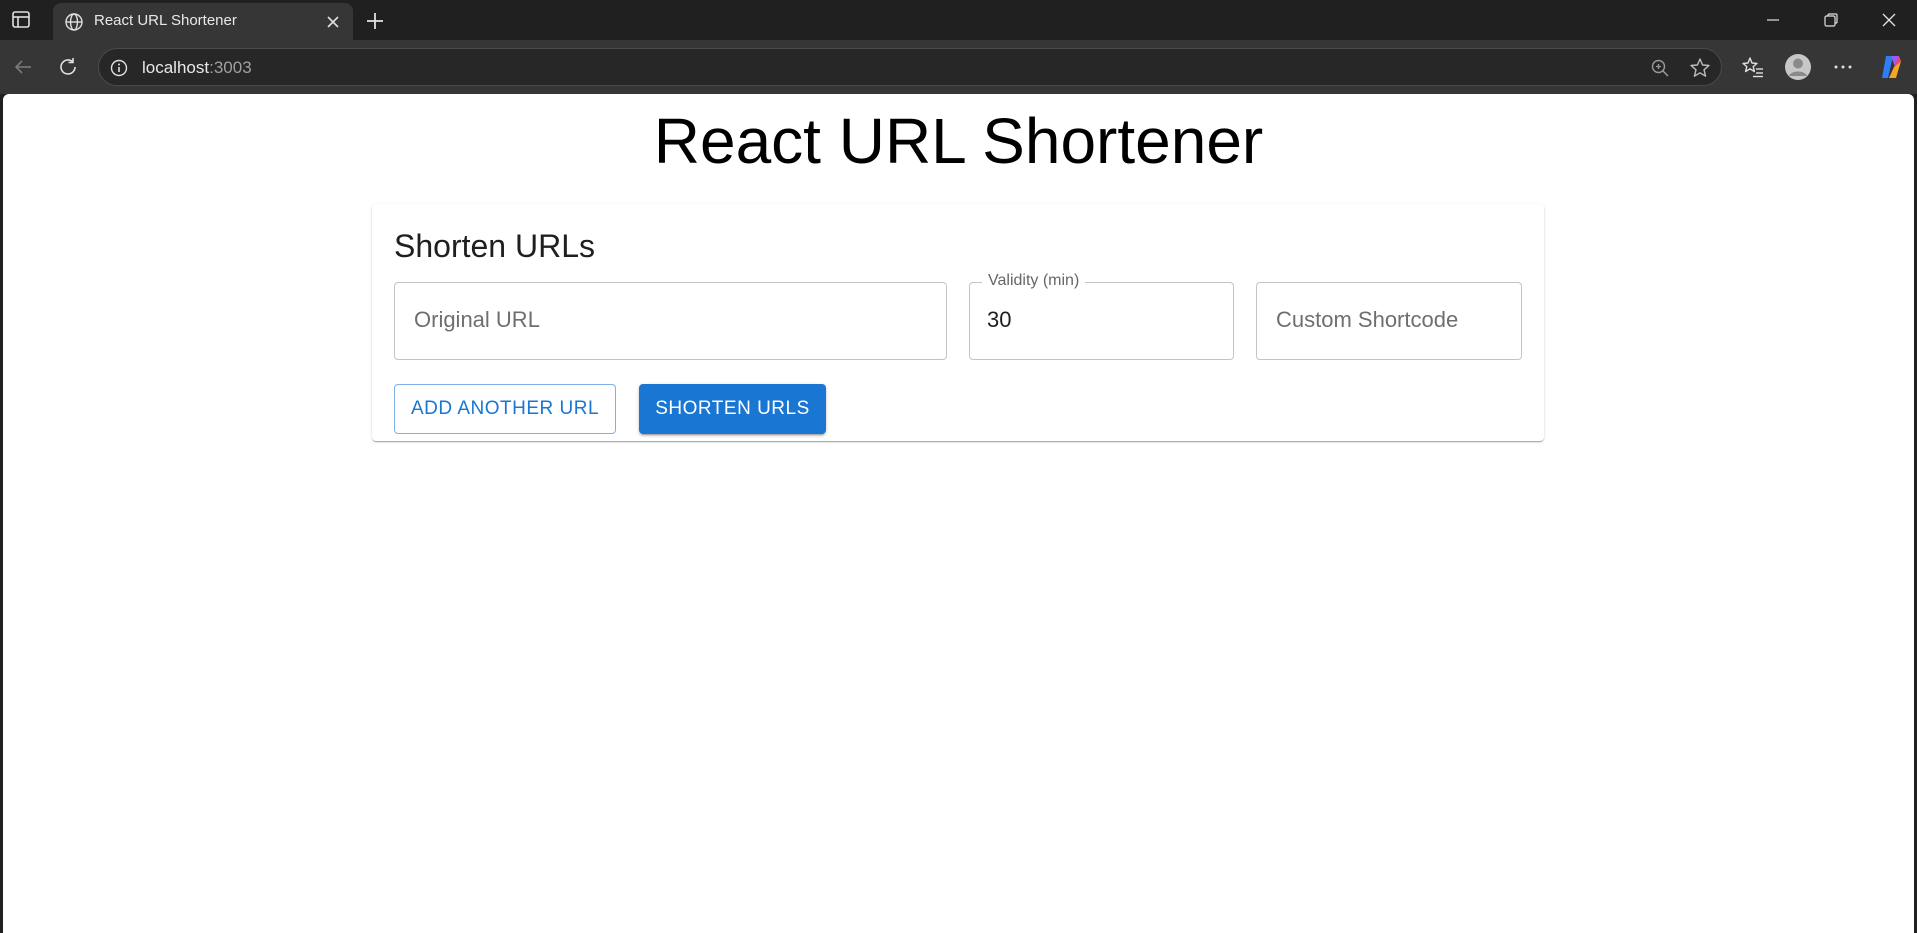  What do you see at coordinates (22, 20) in the screenshot?
I see `tab-actions-icon` at bounding box center [22, 20].